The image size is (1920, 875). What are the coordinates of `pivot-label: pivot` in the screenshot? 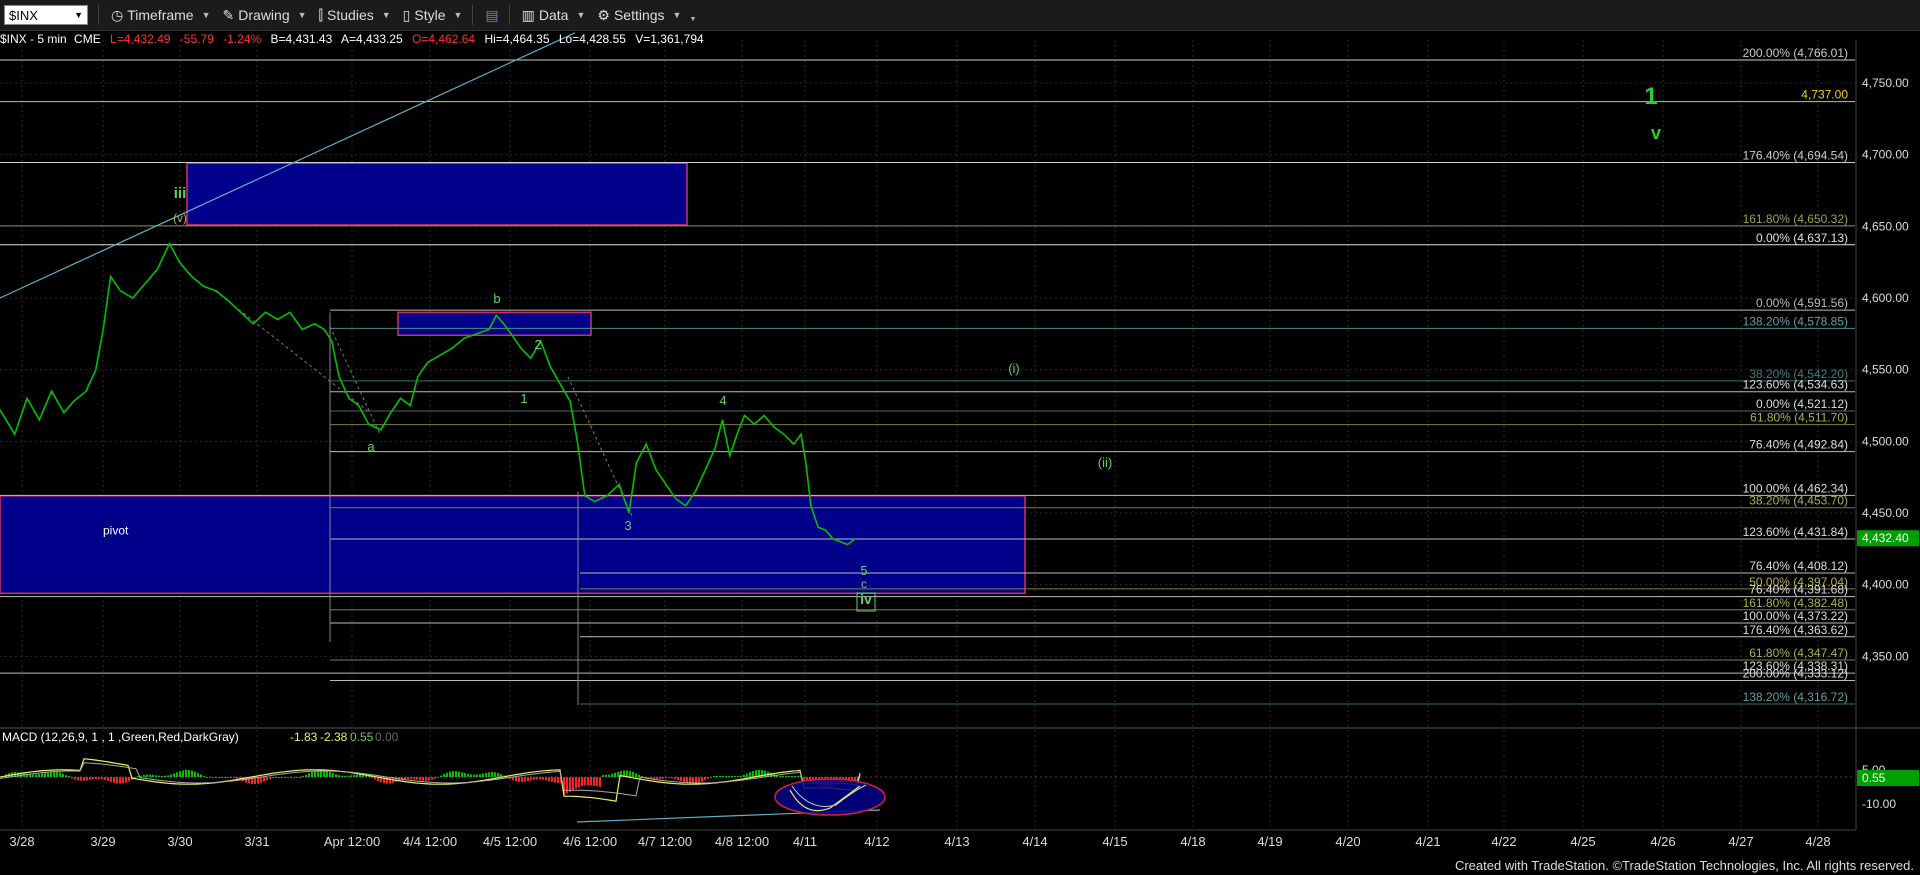 It's located at (116, 531).